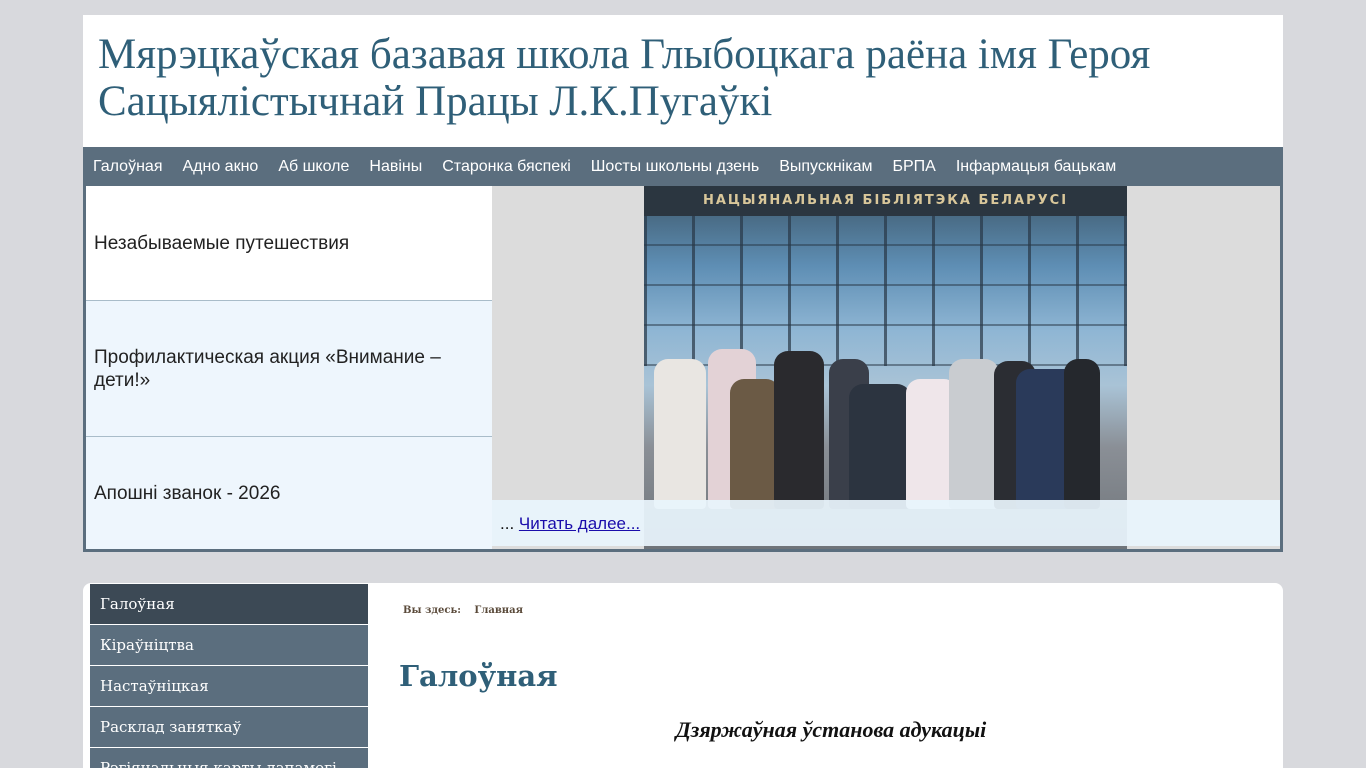 Image resolution: width=1366 pixels, height=768 pixels. I want to click on nav-item-parents: Інфармацыя бацькам, so click(1036, 166).